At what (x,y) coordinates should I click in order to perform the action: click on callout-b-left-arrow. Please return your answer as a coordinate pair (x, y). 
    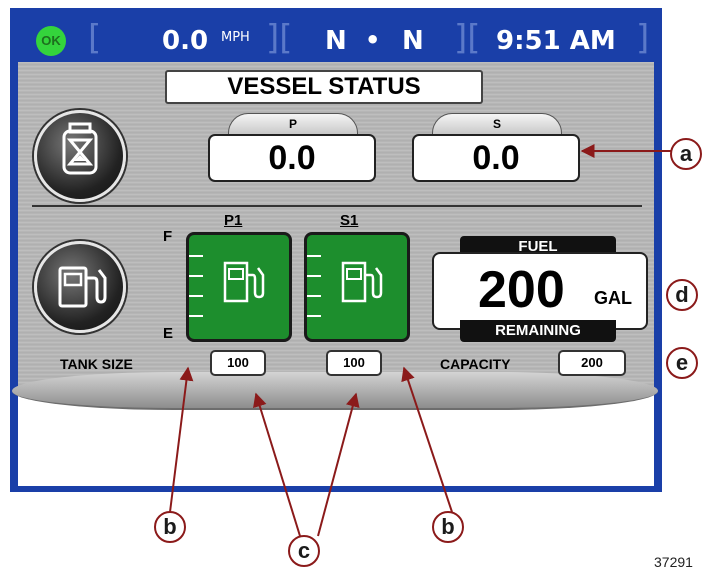
    Looking at the image, I should click on (181, 439).